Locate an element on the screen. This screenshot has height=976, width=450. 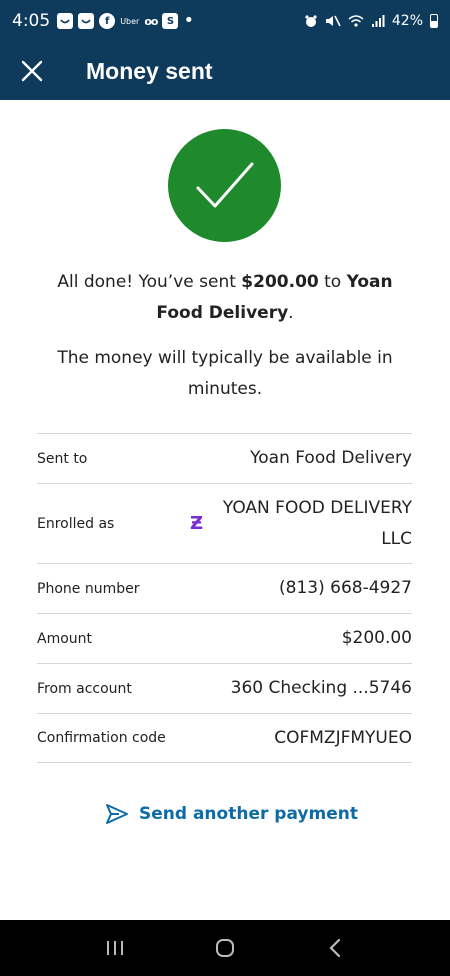
detail-row-from-account: From account 360 Checking ...5746 is located at coordinates (224, 688).